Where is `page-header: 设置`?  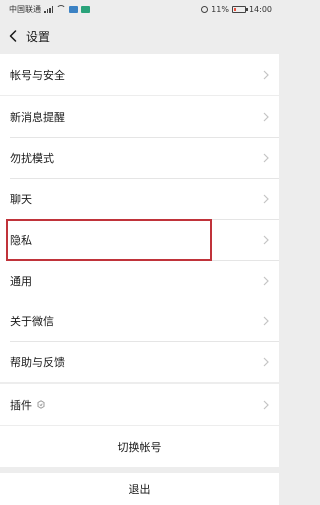 page-header: 设置 is located at coordinates (139, 36).